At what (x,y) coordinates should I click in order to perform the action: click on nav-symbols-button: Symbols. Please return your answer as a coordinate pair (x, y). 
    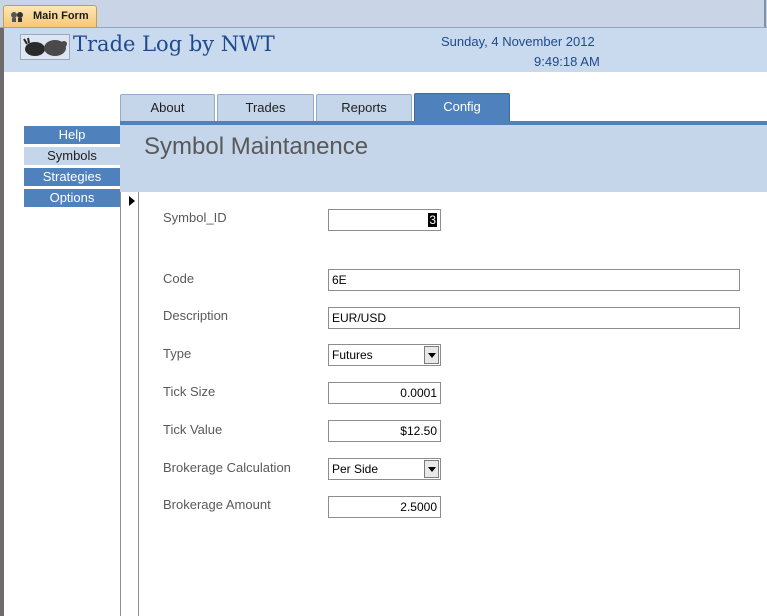
    Looking at the image, I should click on (72, 156).